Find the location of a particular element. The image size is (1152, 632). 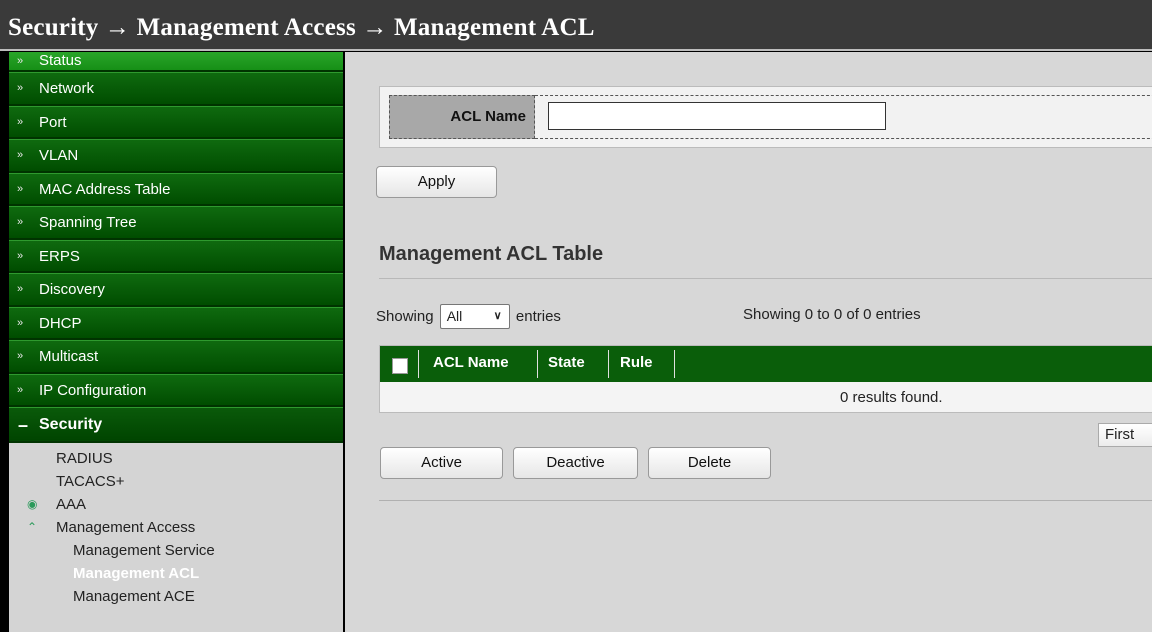

acl-table: ACL Name State Rule 0 results found. is located at coordinates (765, 379).